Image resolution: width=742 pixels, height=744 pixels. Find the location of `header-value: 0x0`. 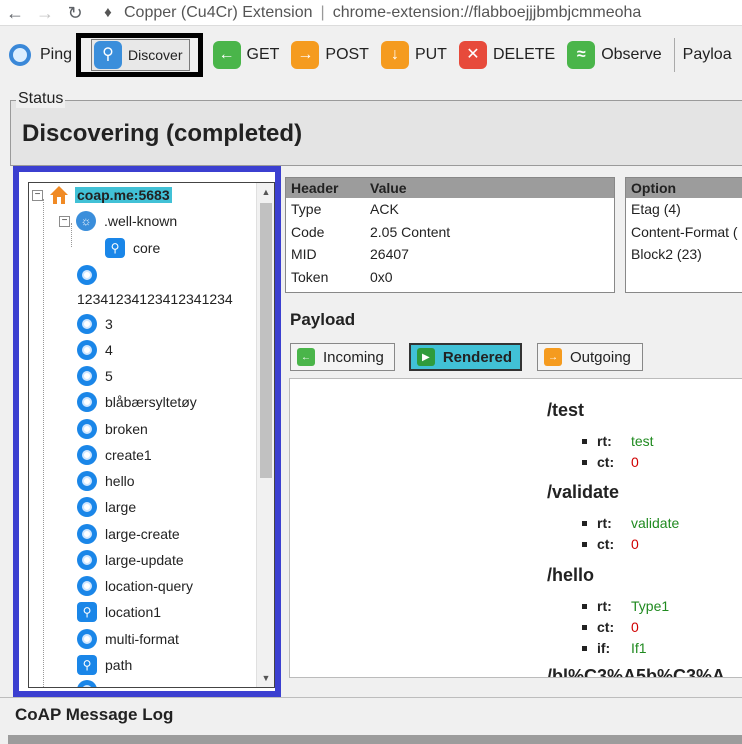

header-value: 0x0 is located at coordinates (381, 276).